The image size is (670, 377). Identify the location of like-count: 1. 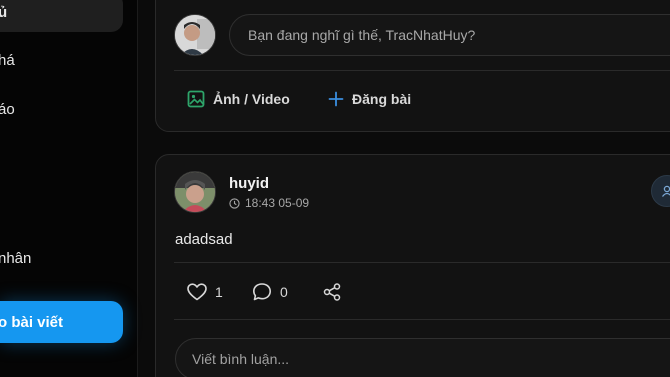
(219, 292).